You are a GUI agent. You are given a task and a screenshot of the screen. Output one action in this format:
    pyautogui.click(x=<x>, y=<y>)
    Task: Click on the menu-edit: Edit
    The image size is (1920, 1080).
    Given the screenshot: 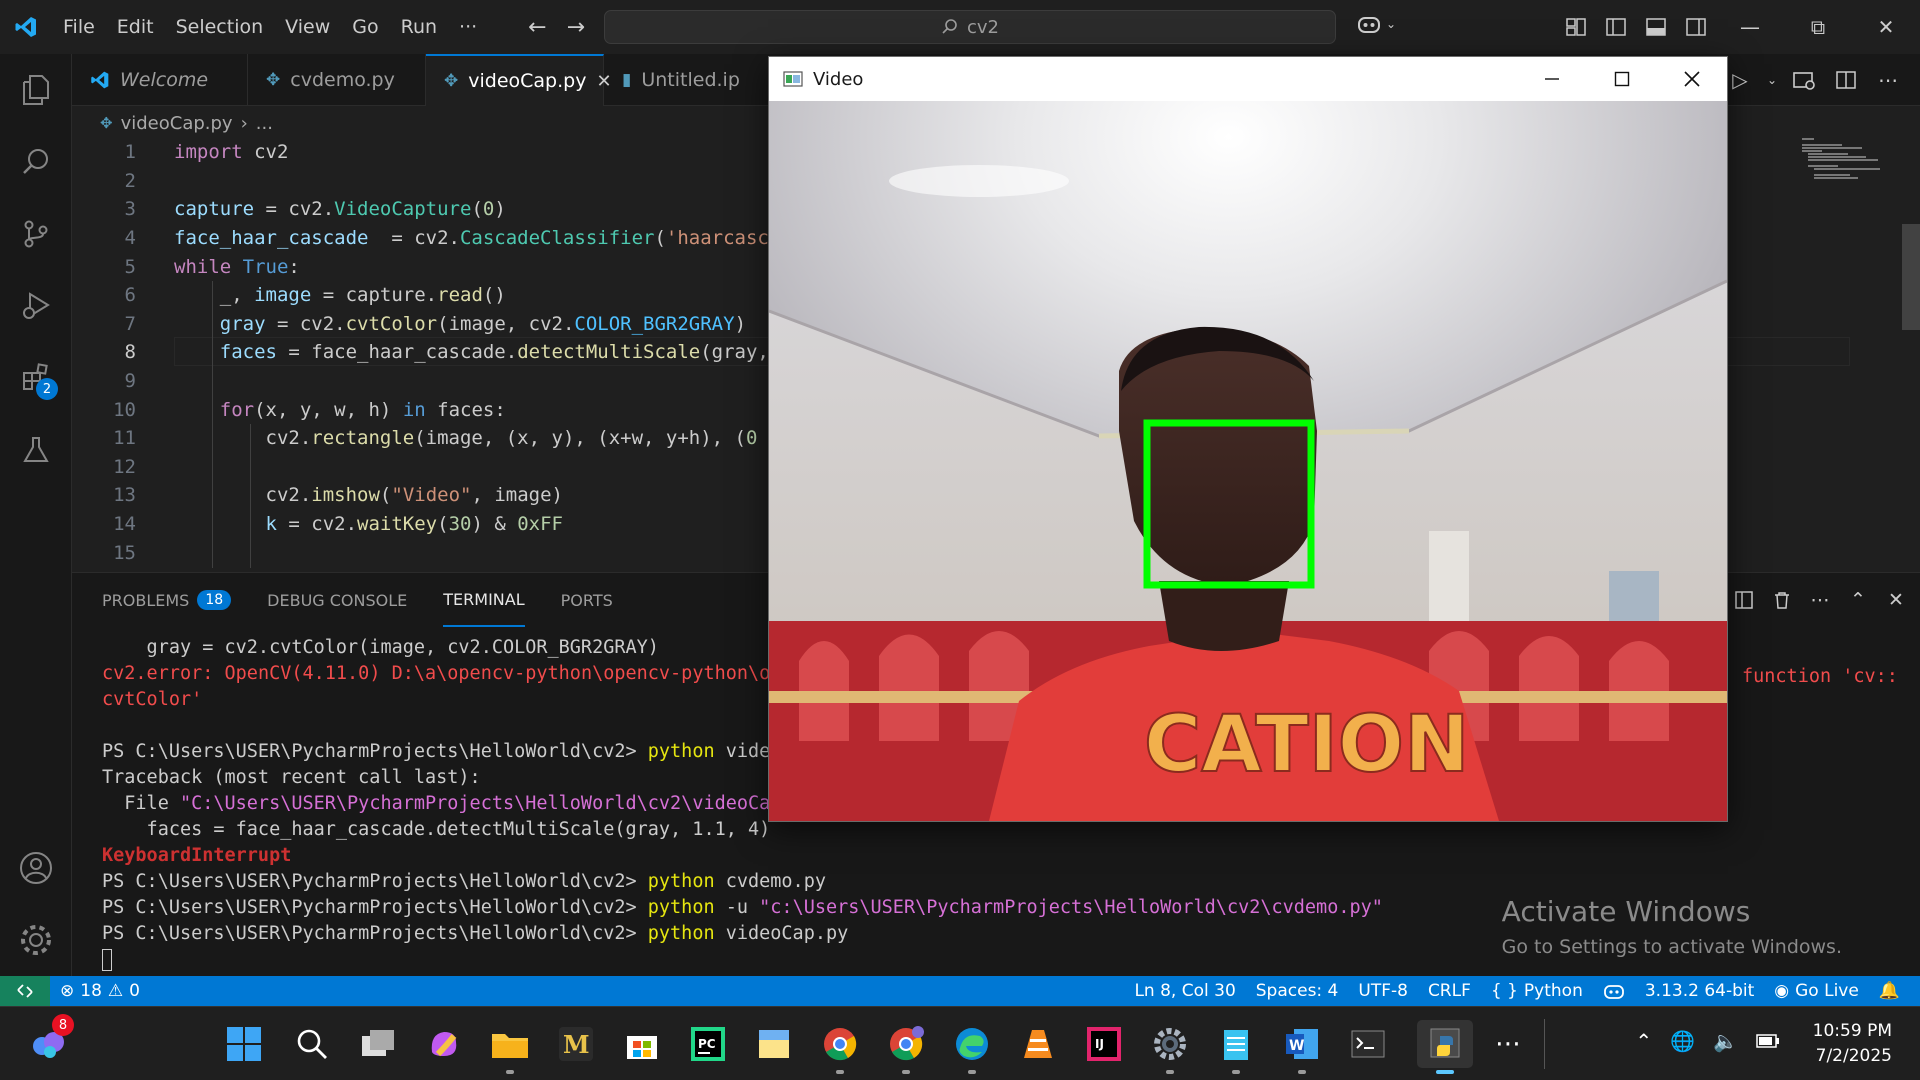 What is the action you would take?
    pyautogui.click(x=135, y=27)
    